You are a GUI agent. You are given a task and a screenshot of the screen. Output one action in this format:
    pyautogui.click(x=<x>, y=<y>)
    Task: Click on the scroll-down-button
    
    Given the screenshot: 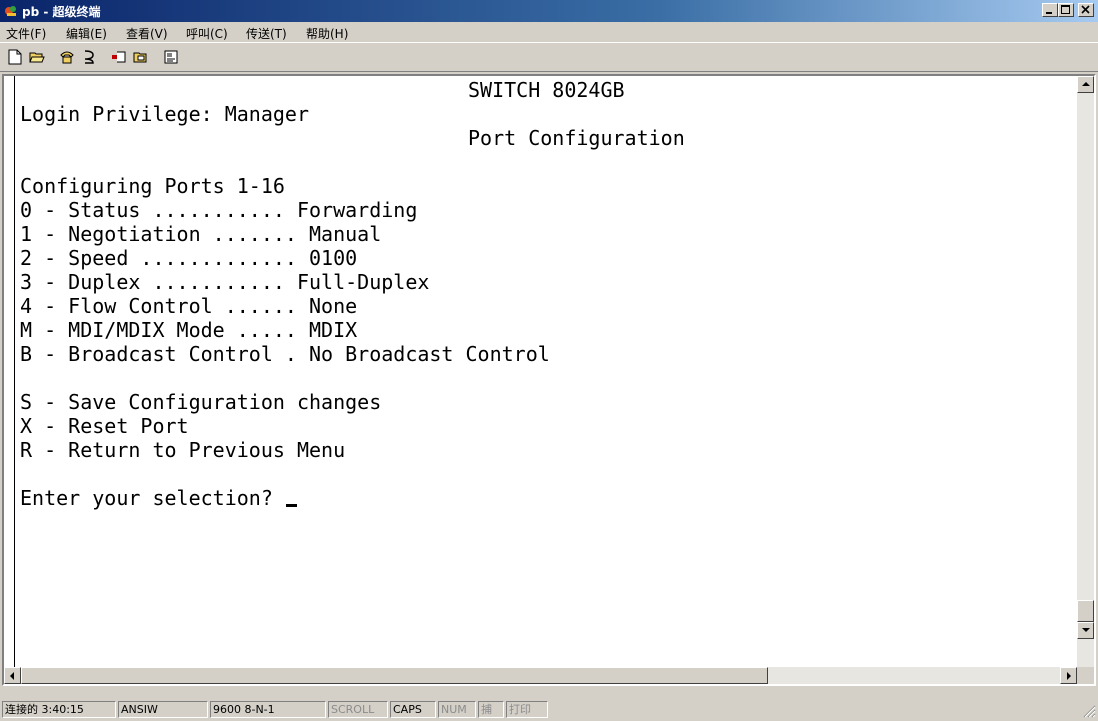 What is the action you would take?
    pyautogui.click(x=1085, y=630)
    